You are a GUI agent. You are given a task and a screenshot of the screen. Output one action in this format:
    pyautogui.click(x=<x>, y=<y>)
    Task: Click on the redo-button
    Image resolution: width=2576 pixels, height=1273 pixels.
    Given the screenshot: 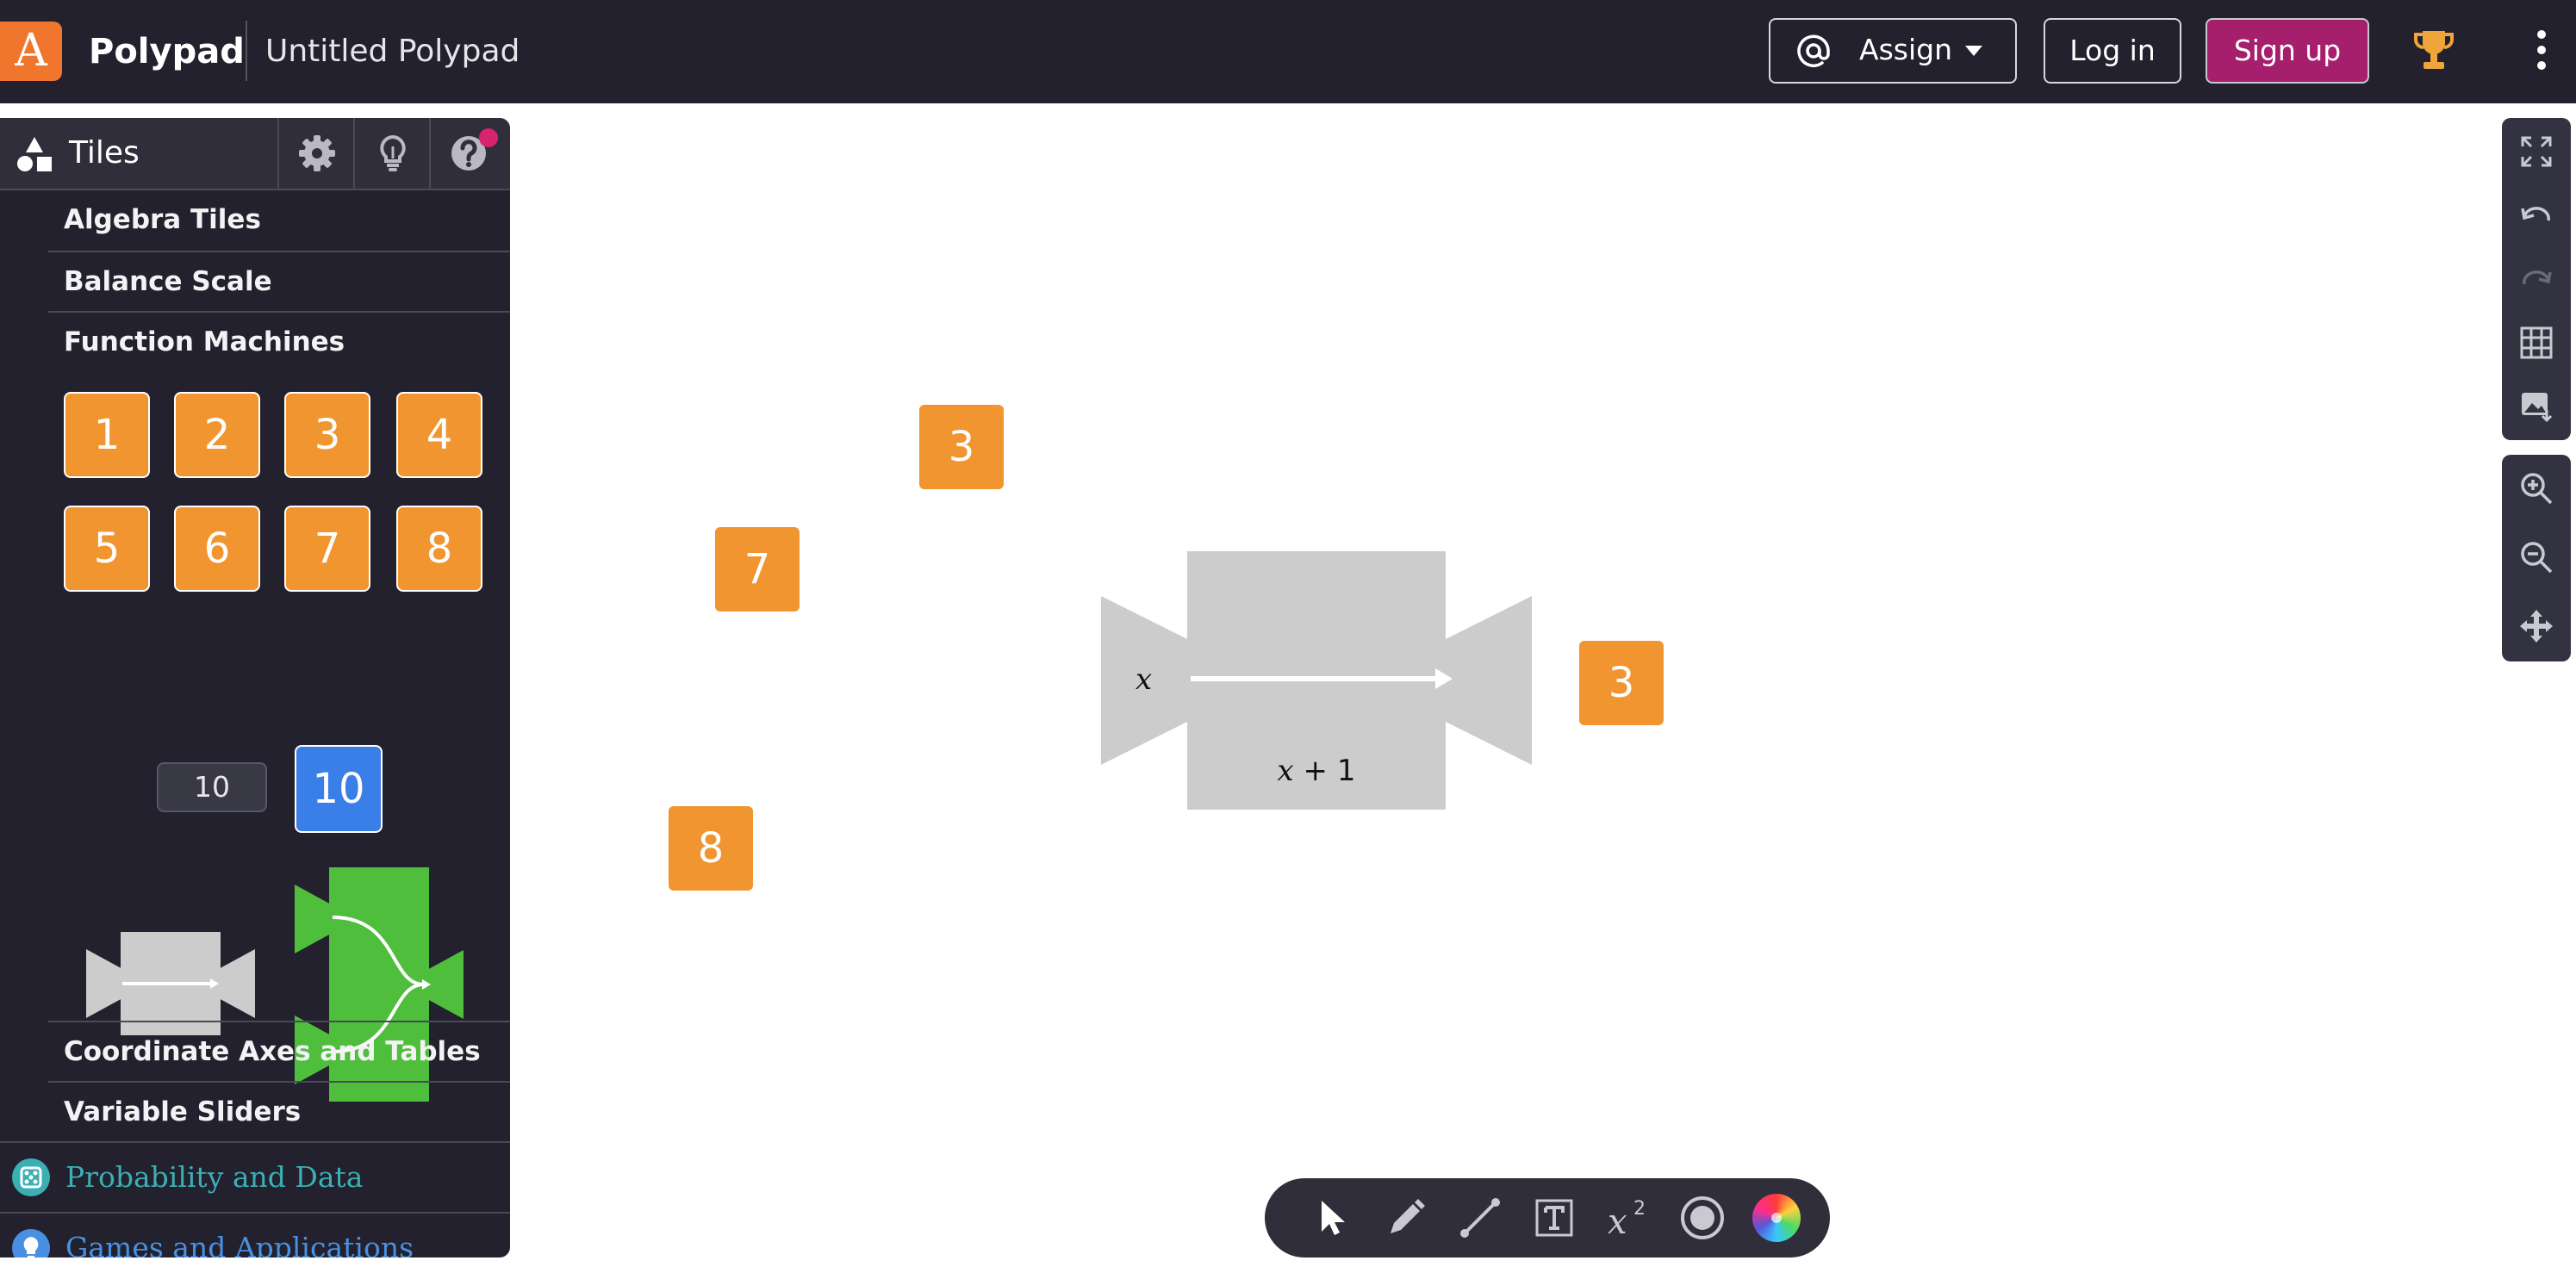 What is the action you would take?
    pyautogui.click(x=2536, y=279)
    